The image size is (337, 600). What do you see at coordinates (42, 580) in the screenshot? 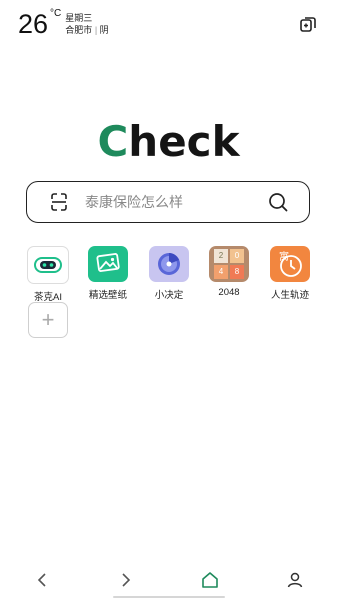
I see `back-icon` at bounding box center [42, 580].